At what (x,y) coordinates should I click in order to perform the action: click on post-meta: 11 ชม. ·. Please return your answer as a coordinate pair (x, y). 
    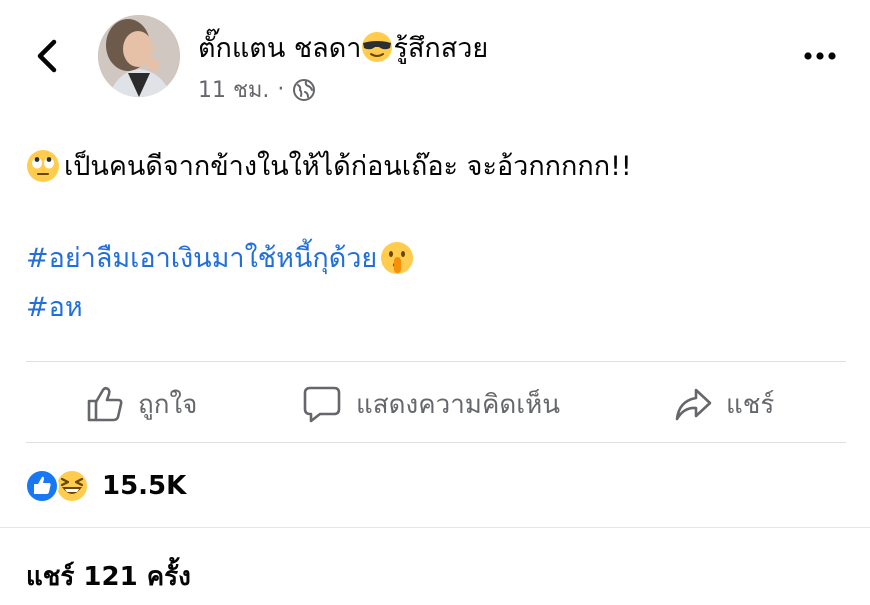
    Looking at the image, I should click on (257, 89).